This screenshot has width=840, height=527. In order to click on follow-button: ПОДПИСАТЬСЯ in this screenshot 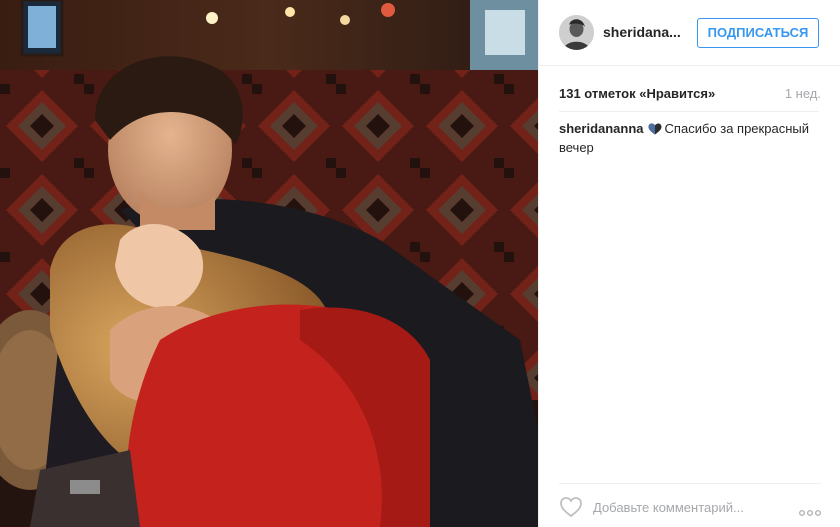, I will do `click(758, 33)`.